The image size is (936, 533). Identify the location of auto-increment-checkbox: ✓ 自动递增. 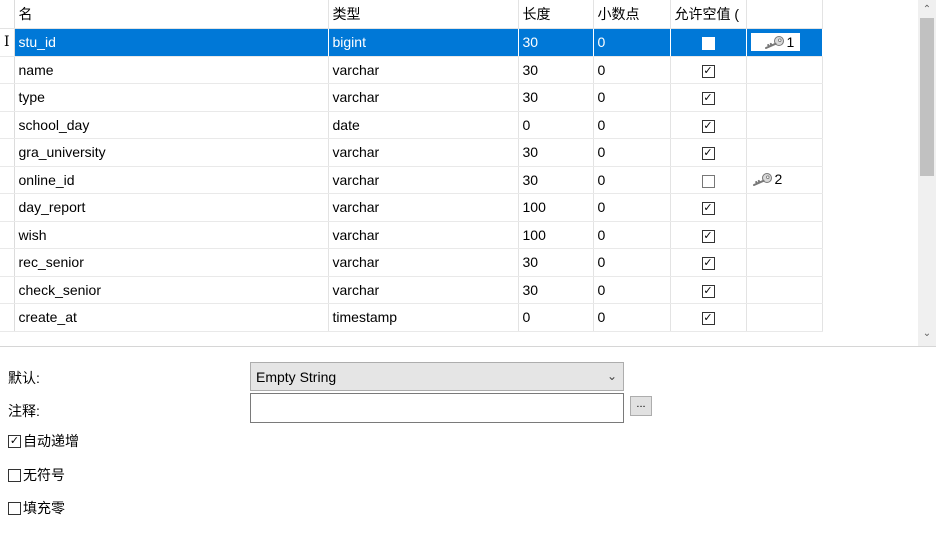
(43, 441).